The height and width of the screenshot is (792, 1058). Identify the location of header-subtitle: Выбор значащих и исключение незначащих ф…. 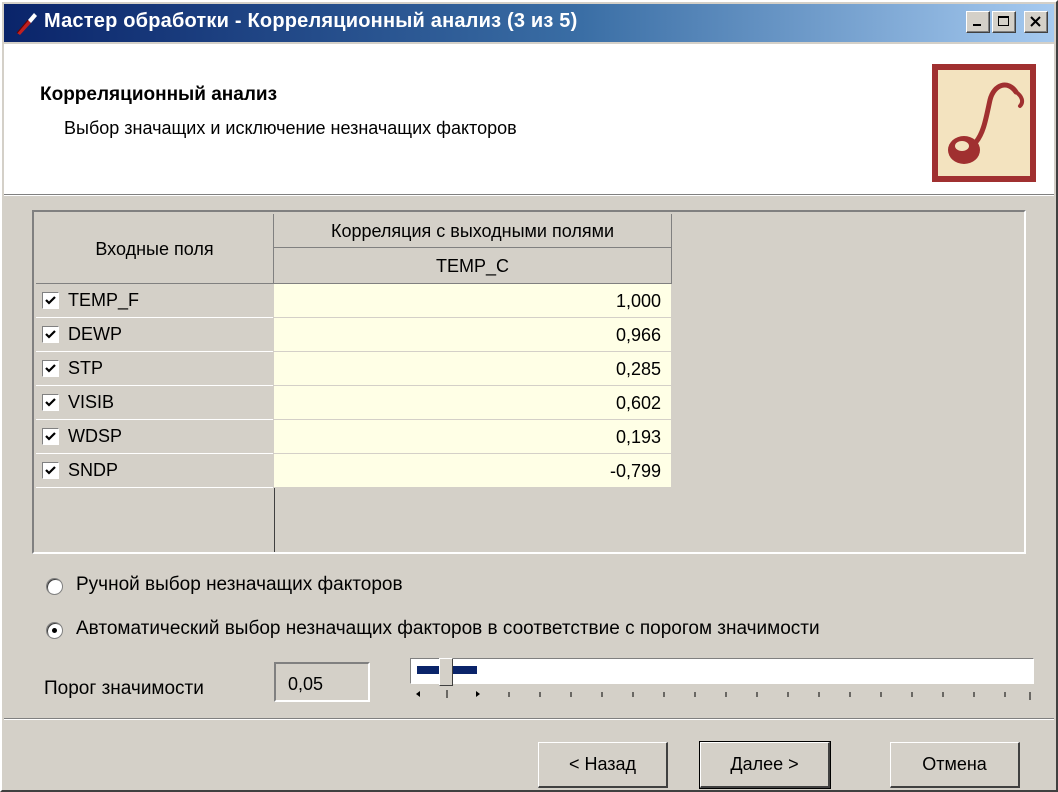
(290, 128).